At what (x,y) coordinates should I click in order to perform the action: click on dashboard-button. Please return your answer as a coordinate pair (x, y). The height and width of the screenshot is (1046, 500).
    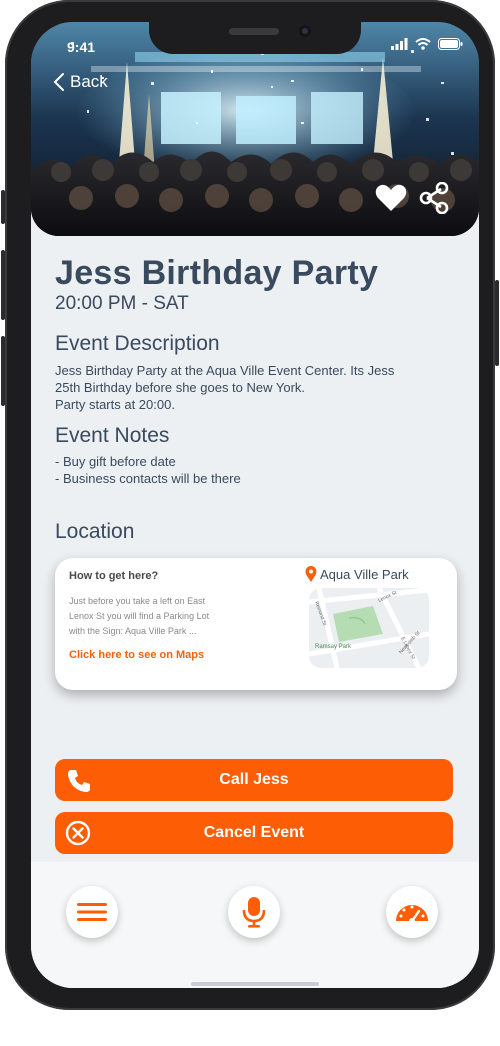
    Looking at the image, I should click on (412, 912).